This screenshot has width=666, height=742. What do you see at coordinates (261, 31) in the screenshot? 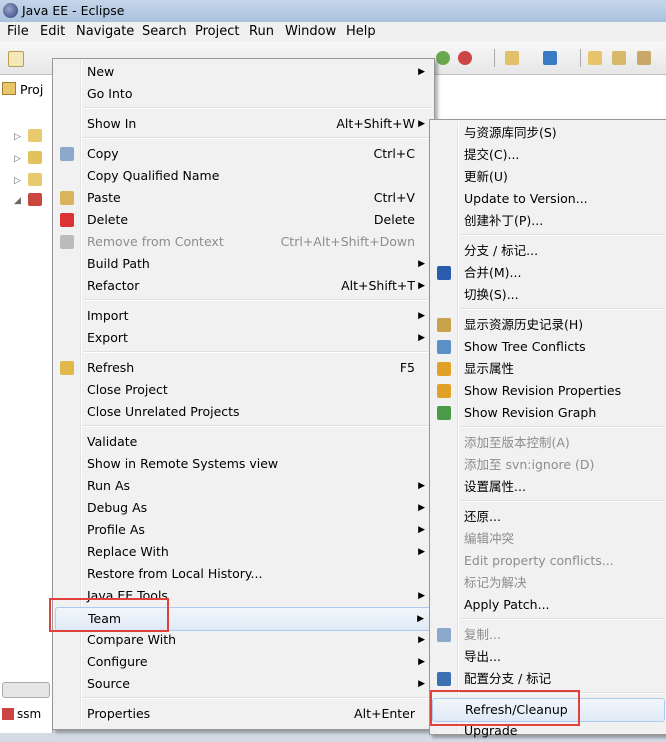
I see `menu-run: Run` at bounding box center [261, 31].